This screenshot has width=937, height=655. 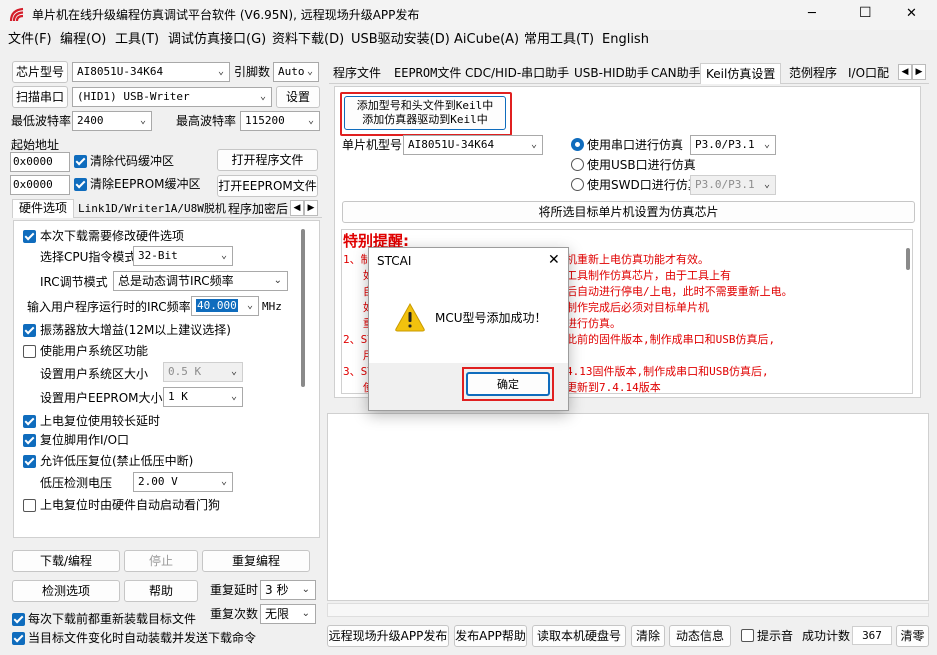 I want to click on set-sim-chip-button: 将所选目标单片机设置为仿真芯片, so click(x=628, y=212).